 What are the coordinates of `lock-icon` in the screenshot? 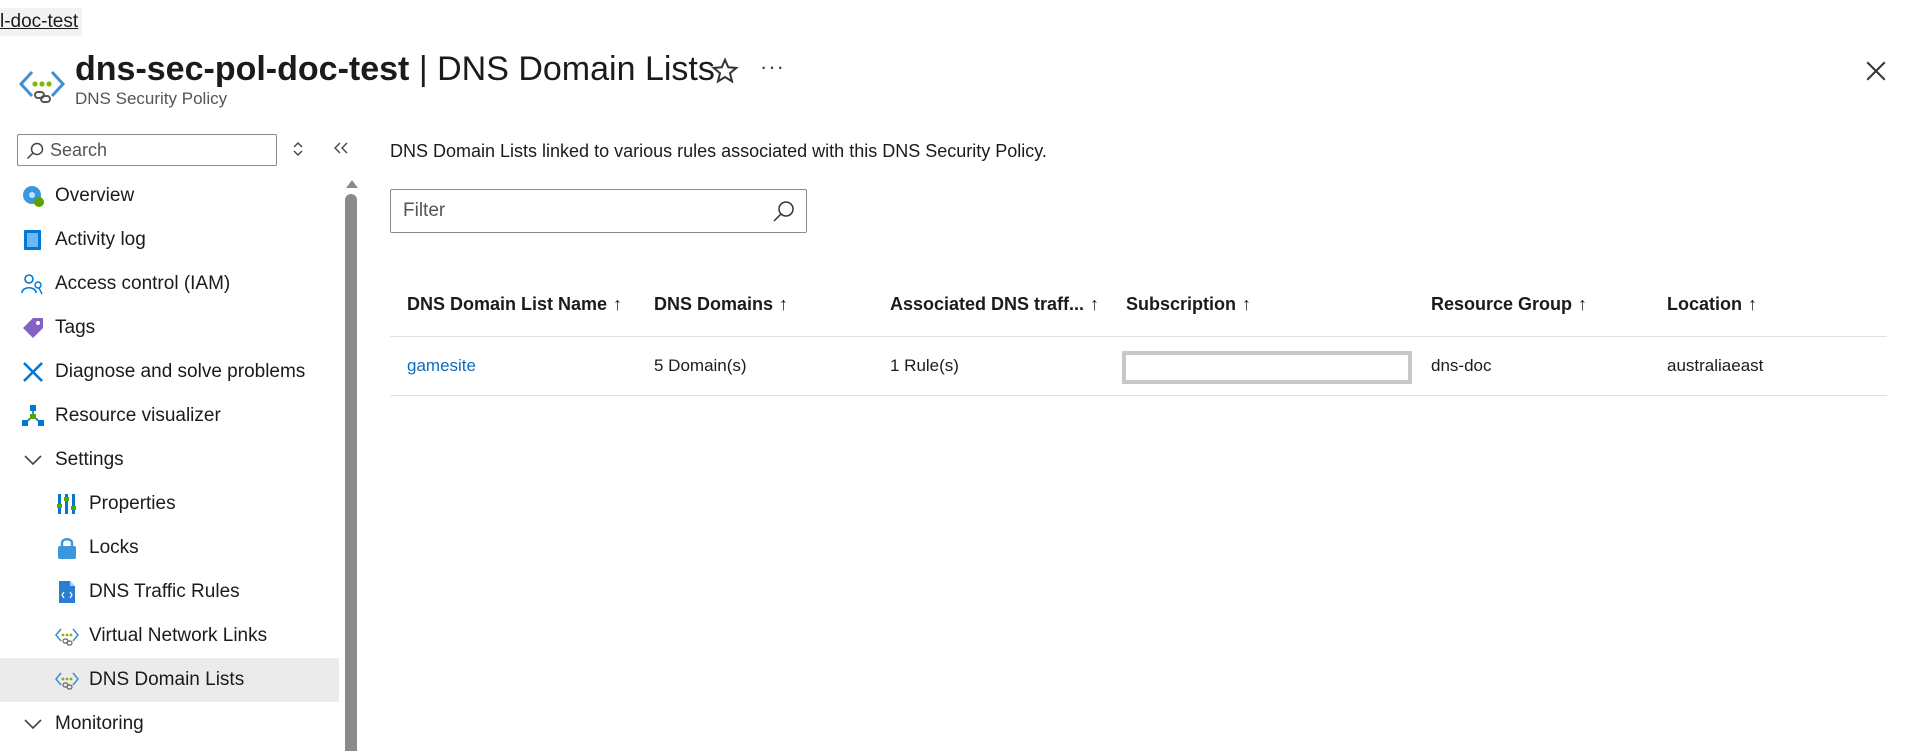 It's located at (67, 548).